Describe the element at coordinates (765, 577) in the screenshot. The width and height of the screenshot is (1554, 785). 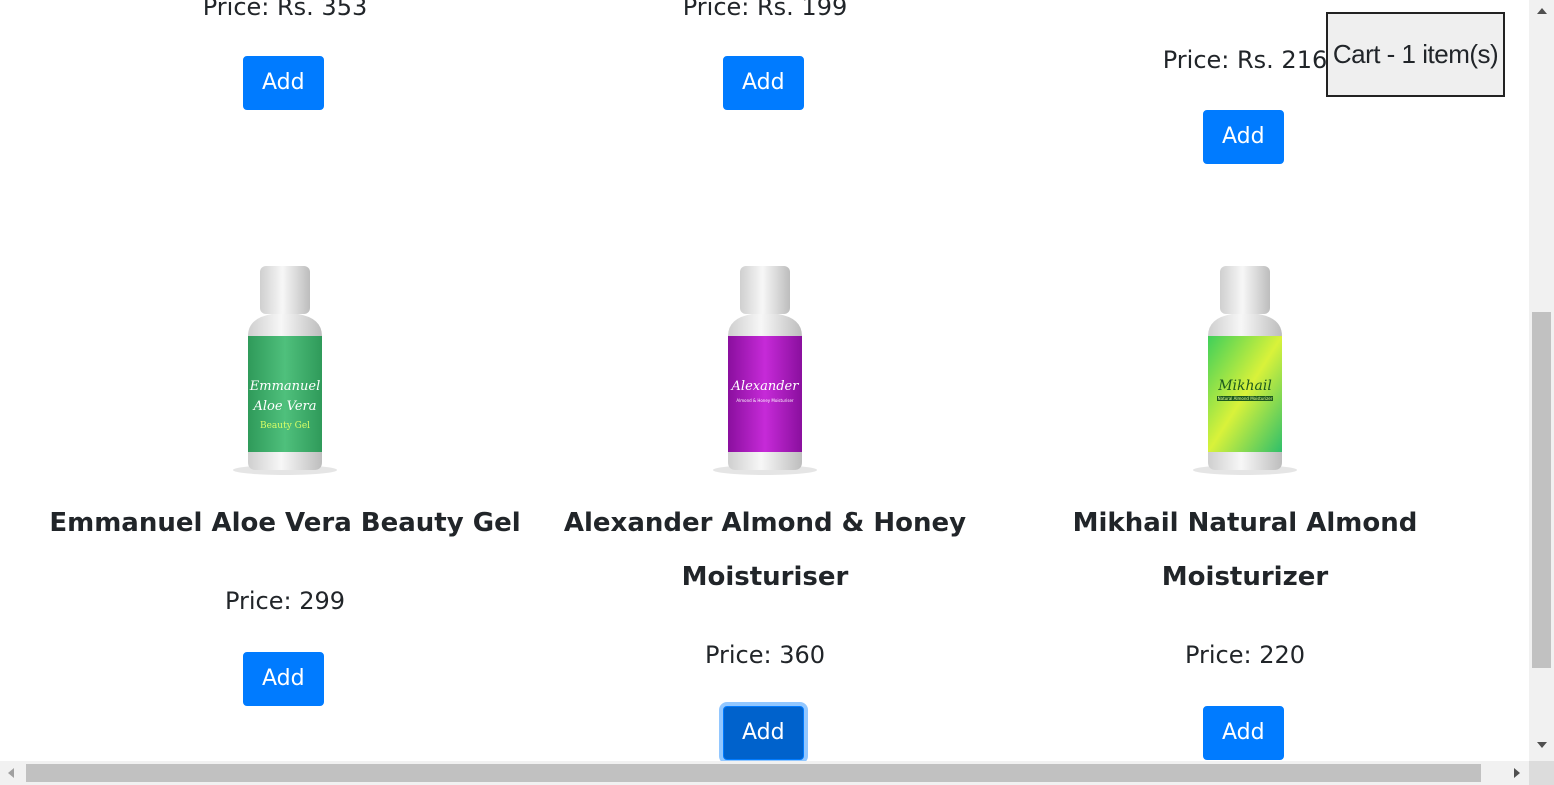
I see `product-title-line2: Moisturiser` at that location.